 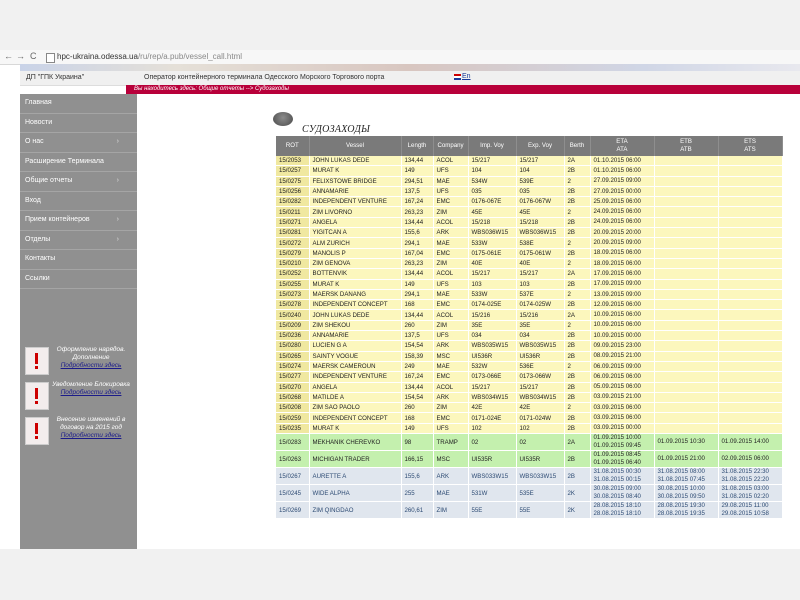 What do you see at coordinates (293, 161) in the screenshot?
I see `cell-rot: 15/2053` at bounding box center [293, 161].